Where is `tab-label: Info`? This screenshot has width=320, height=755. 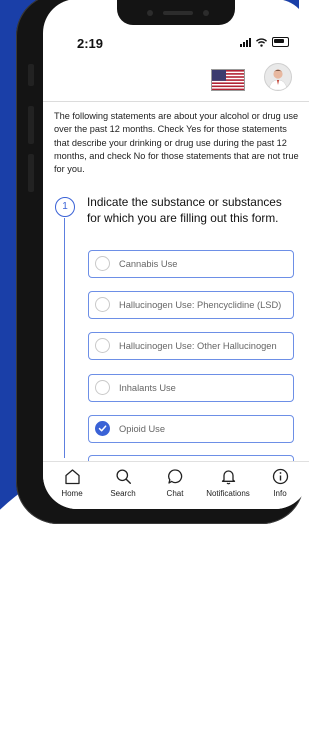
tab-label: Info is located at coordinates (280, 493).